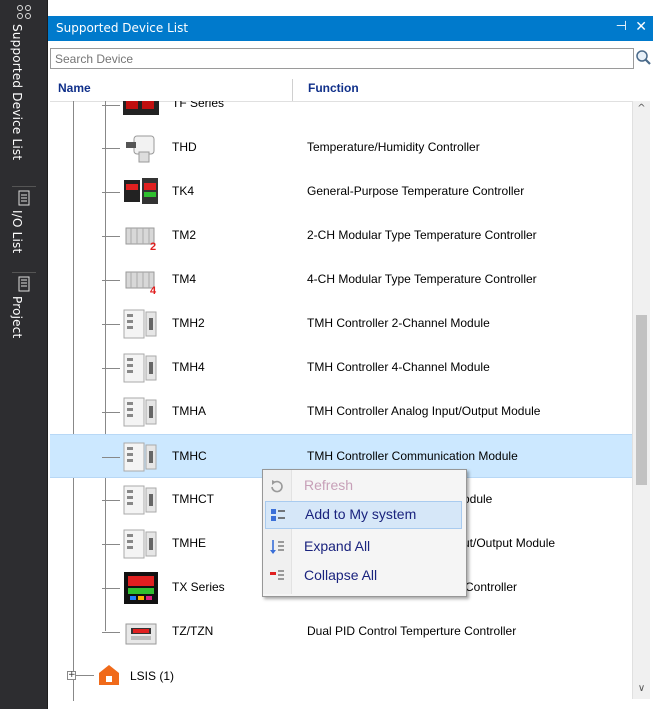 The height and width of the screenshot is (709, 653). Describe the element at coordinates (641, 110) in the screenshot. I see `scroll-up-icon: ^` at that location.